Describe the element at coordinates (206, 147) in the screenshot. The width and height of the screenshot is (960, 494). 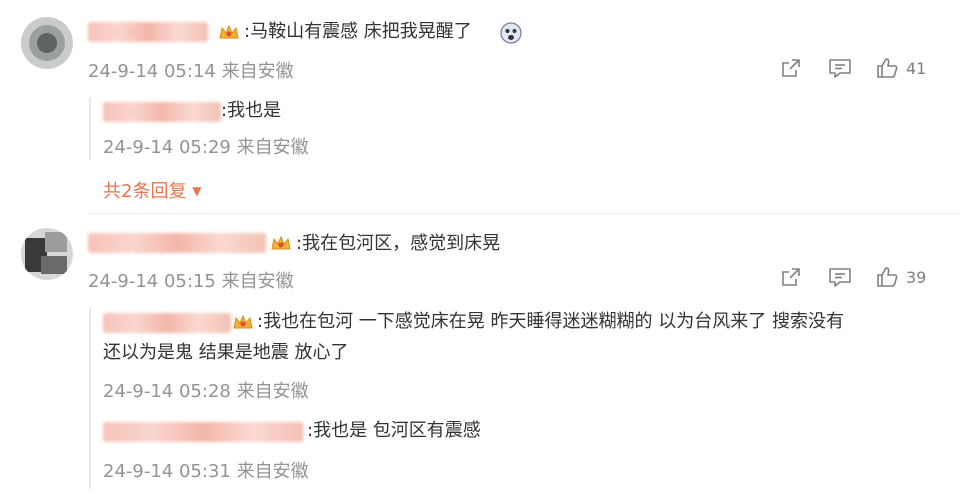
I see `reply-meta: 24-9-14 05:29 来自安徽` at that location.